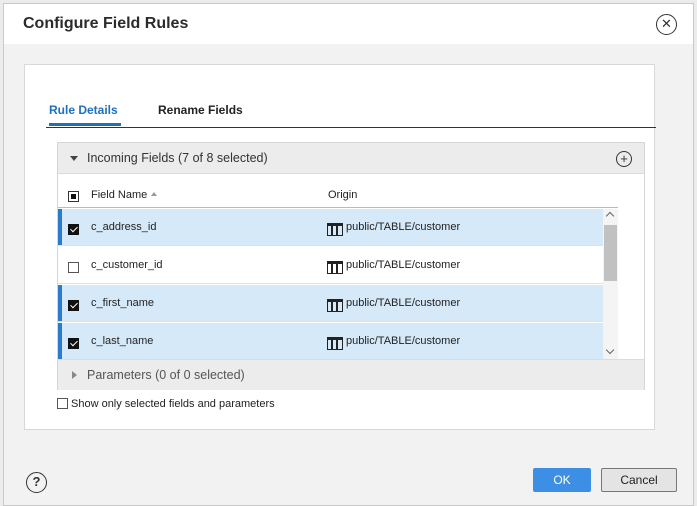 The height and width of the screenshot is (506, 697). What do you see at coordinates (200, 113) in the screenshot?
I see `tab-rename-fields: Rename Fields` at bounding box center [200, 113].